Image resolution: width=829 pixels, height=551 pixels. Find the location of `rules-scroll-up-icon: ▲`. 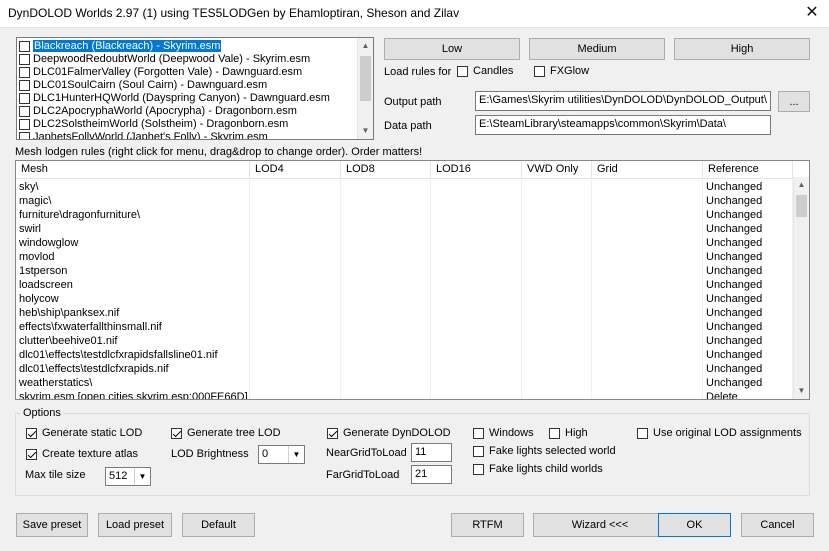

rules-scroll-up-icon: ▲ is located at coordinates (801, 185).